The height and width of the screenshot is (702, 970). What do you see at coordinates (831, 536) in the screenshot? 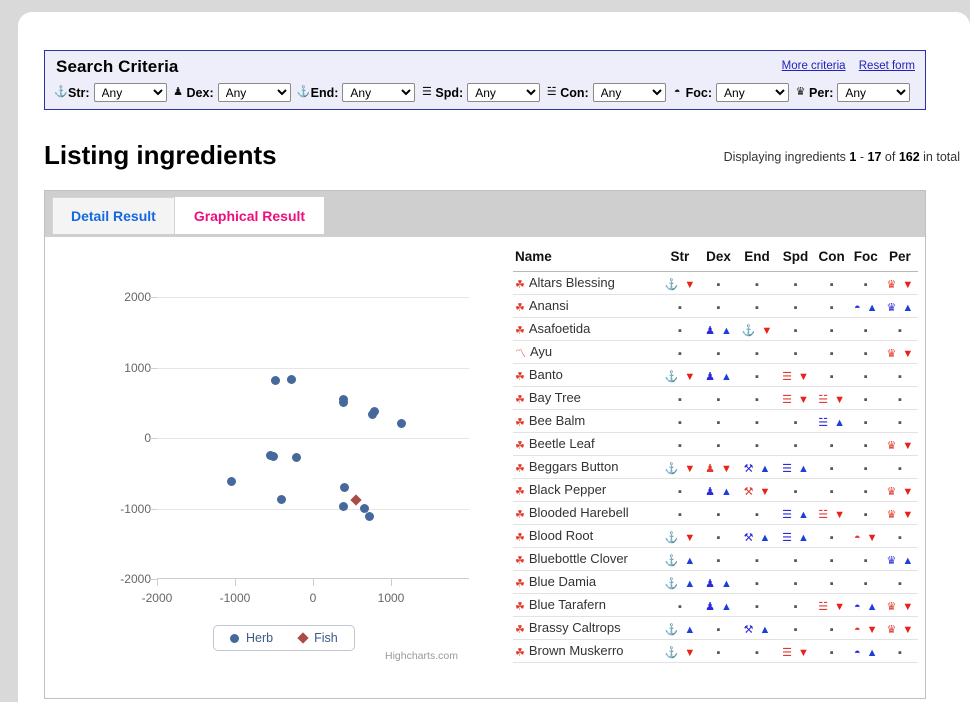
I see `stat-cell-con: ▪` at bounding box center [831, 536].